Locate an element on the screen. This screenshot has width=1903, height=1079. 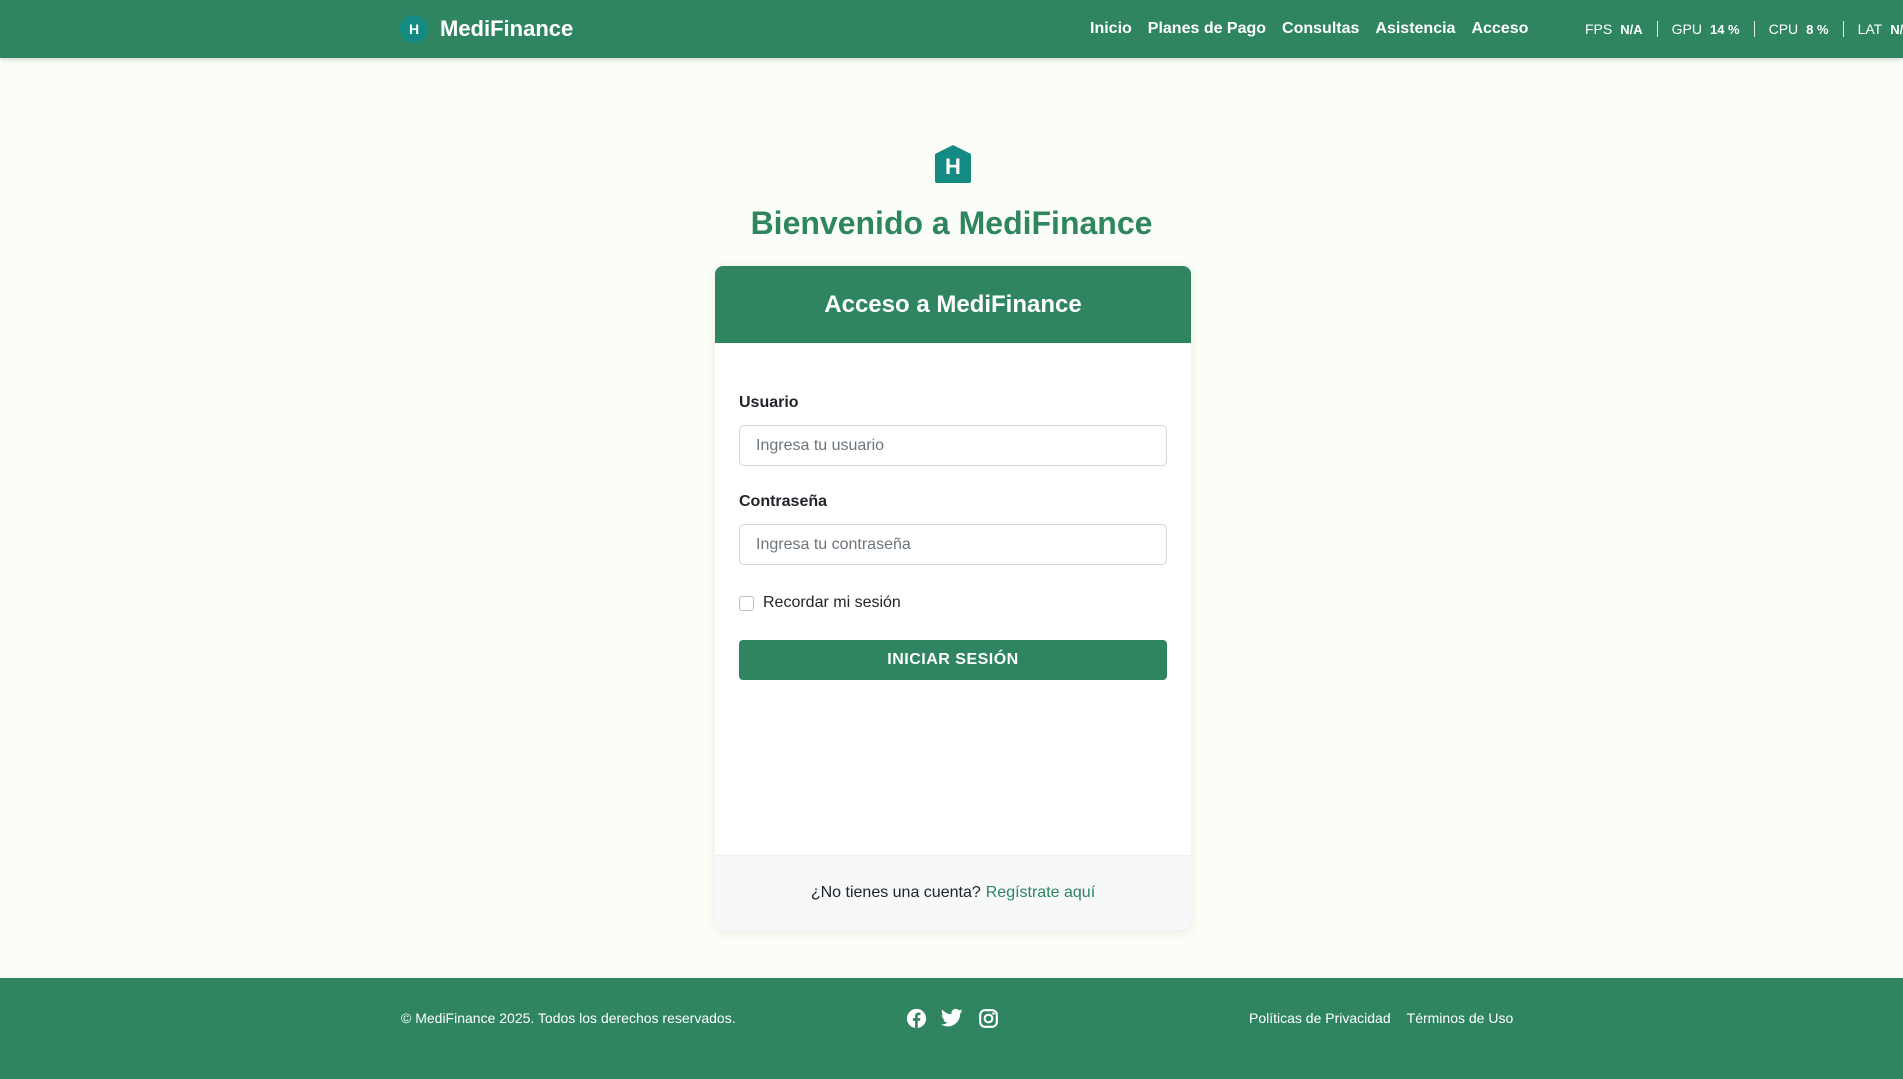
perf-fps-label: FPS is located at coordinates (1599, 29).